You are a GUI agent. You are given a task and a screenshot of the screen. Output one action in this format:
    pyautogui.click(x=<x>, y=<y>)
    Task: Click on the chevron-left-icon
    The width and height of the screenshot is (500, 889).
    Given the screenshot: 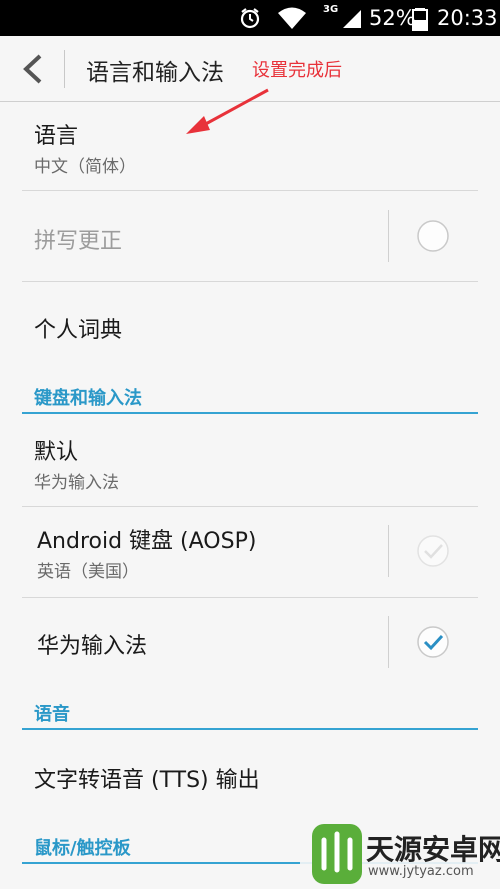 What is the action you would take?
    pyautogui.click(x=32, y=69)
    